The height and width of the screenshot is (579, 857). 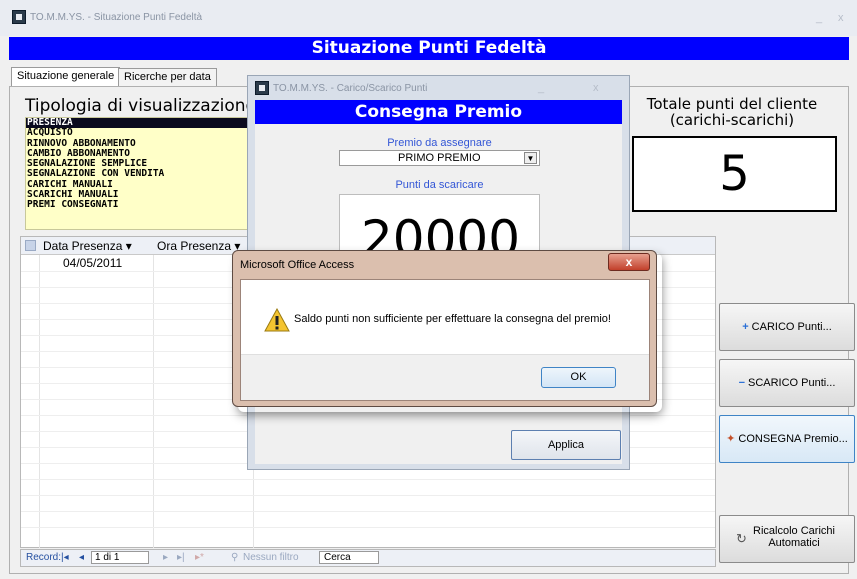 What do you see at coordinates (629, 262) in the screenshot?
I see `message-box-close-button: x` at bounding box center [629, 262].